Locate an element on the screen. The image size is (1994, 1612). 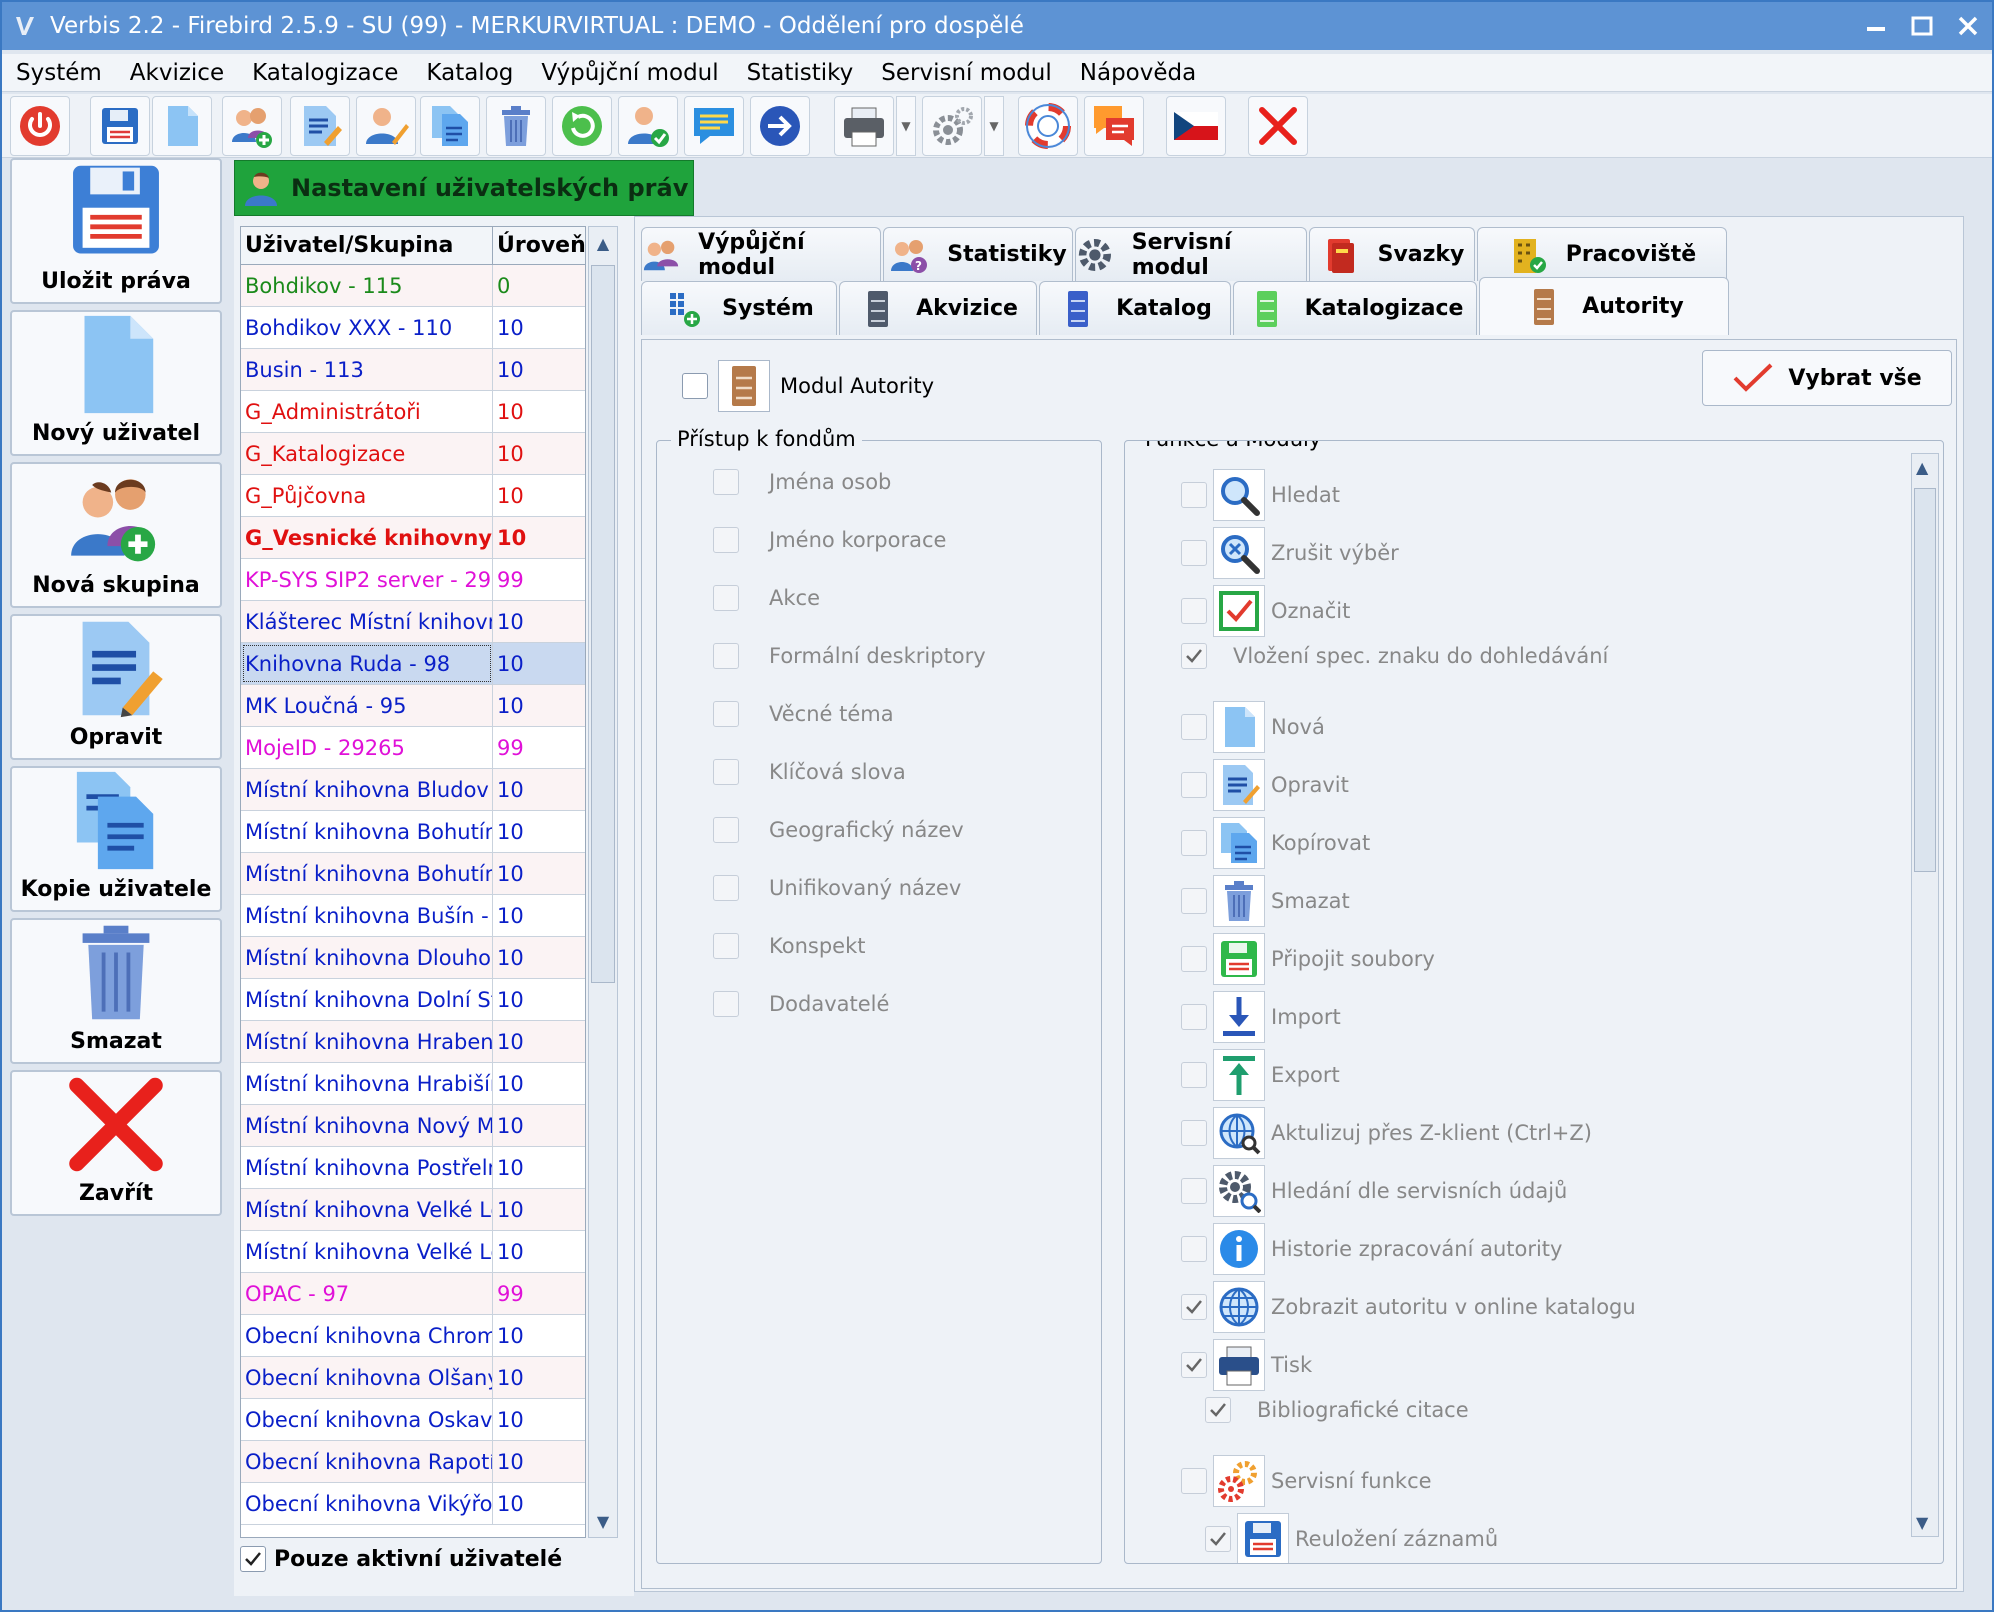
table-row: Obecní knihovna Olšany -10 is located at coordinates (413, 1378).